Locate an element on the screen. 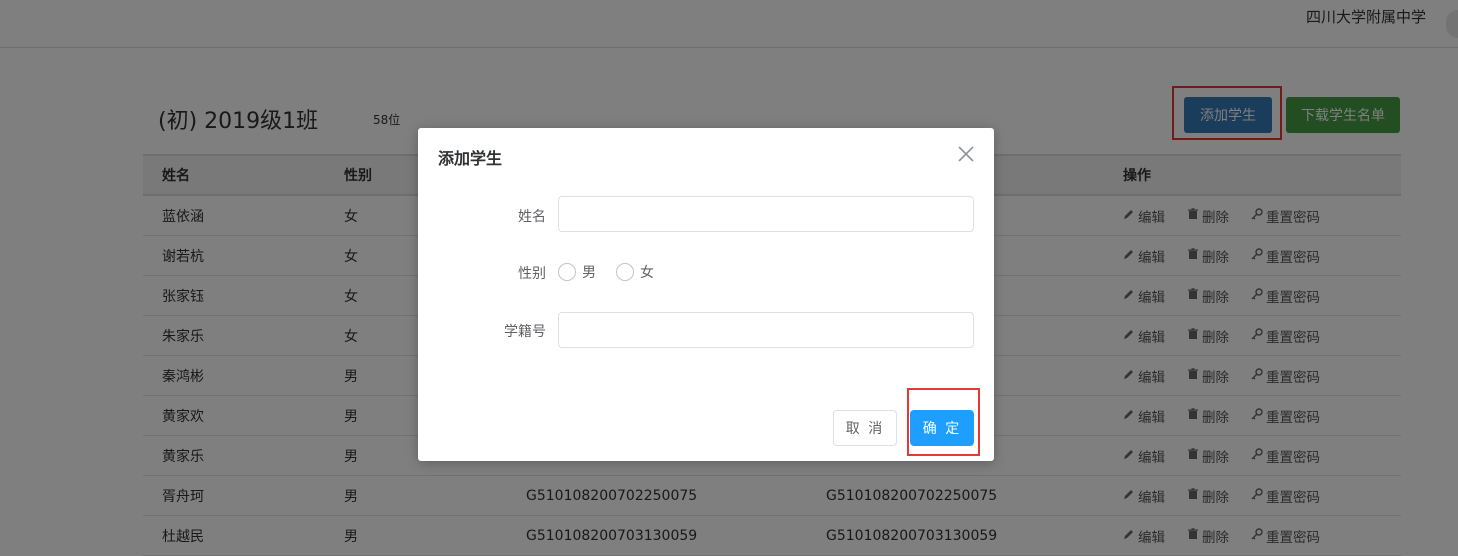 This screenshot has height=556, width=1458. close-icon is located at coordinates (966, 154).